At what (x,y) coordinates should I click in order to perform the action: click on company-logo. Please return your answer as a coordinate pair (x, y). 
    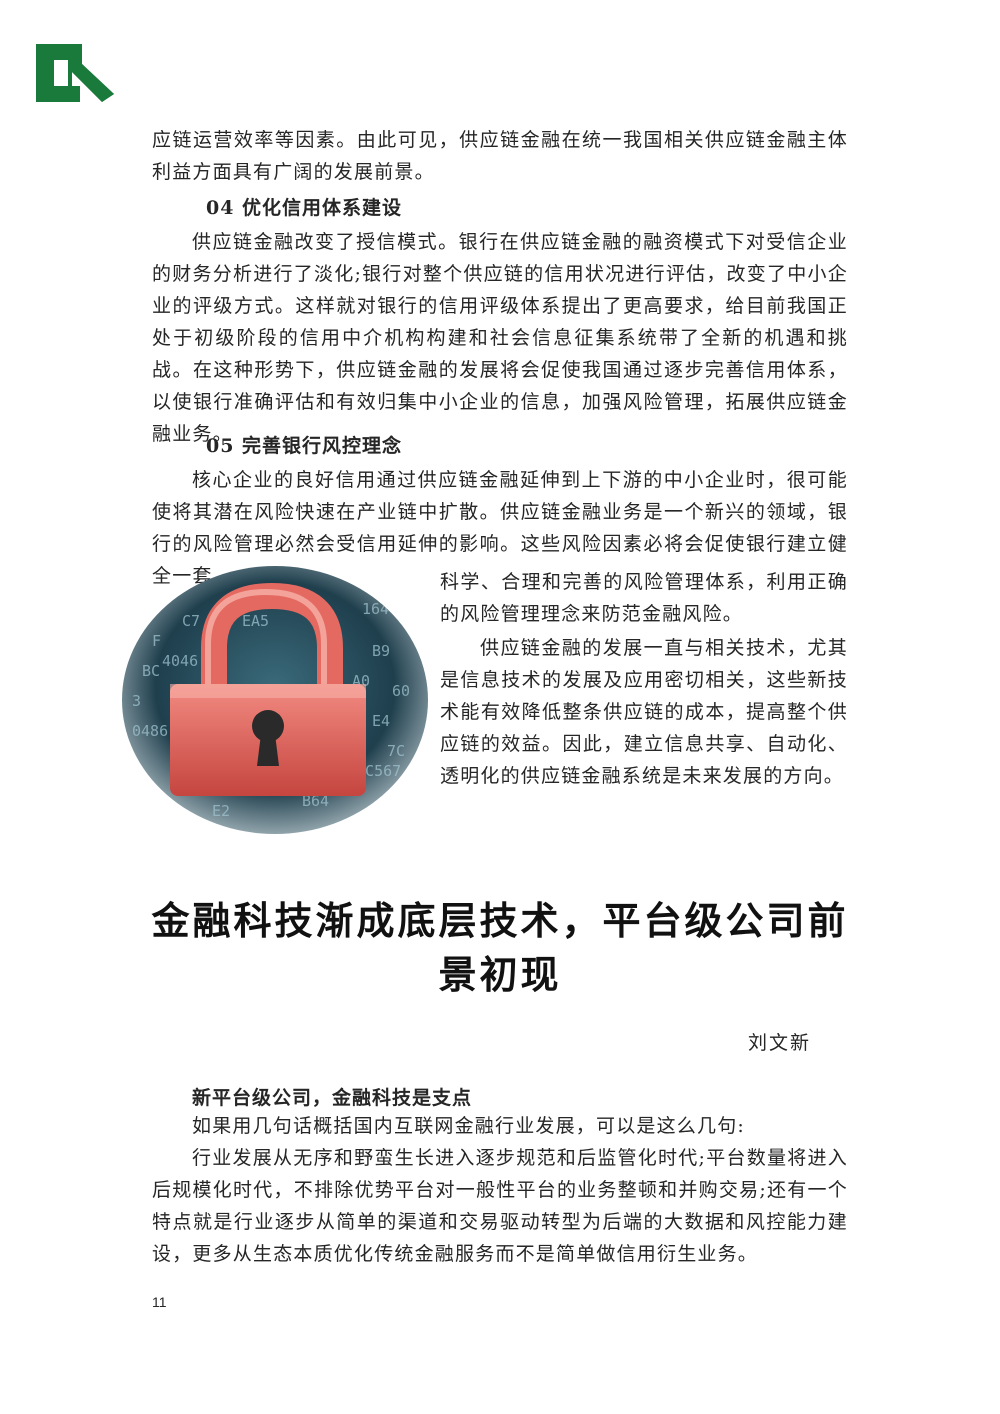
    Looking at the image, I should click on (75, 73).